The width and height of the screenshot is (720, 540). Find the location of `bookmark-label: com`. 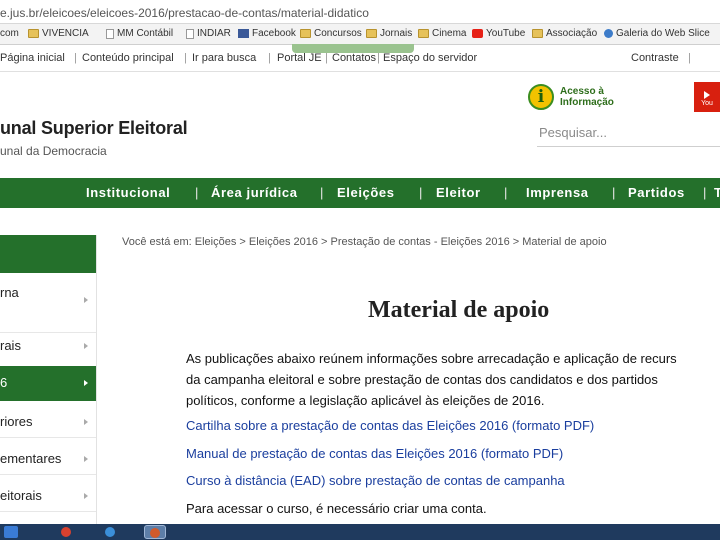

bookmark-label: com is located at coordinates (9, 33).